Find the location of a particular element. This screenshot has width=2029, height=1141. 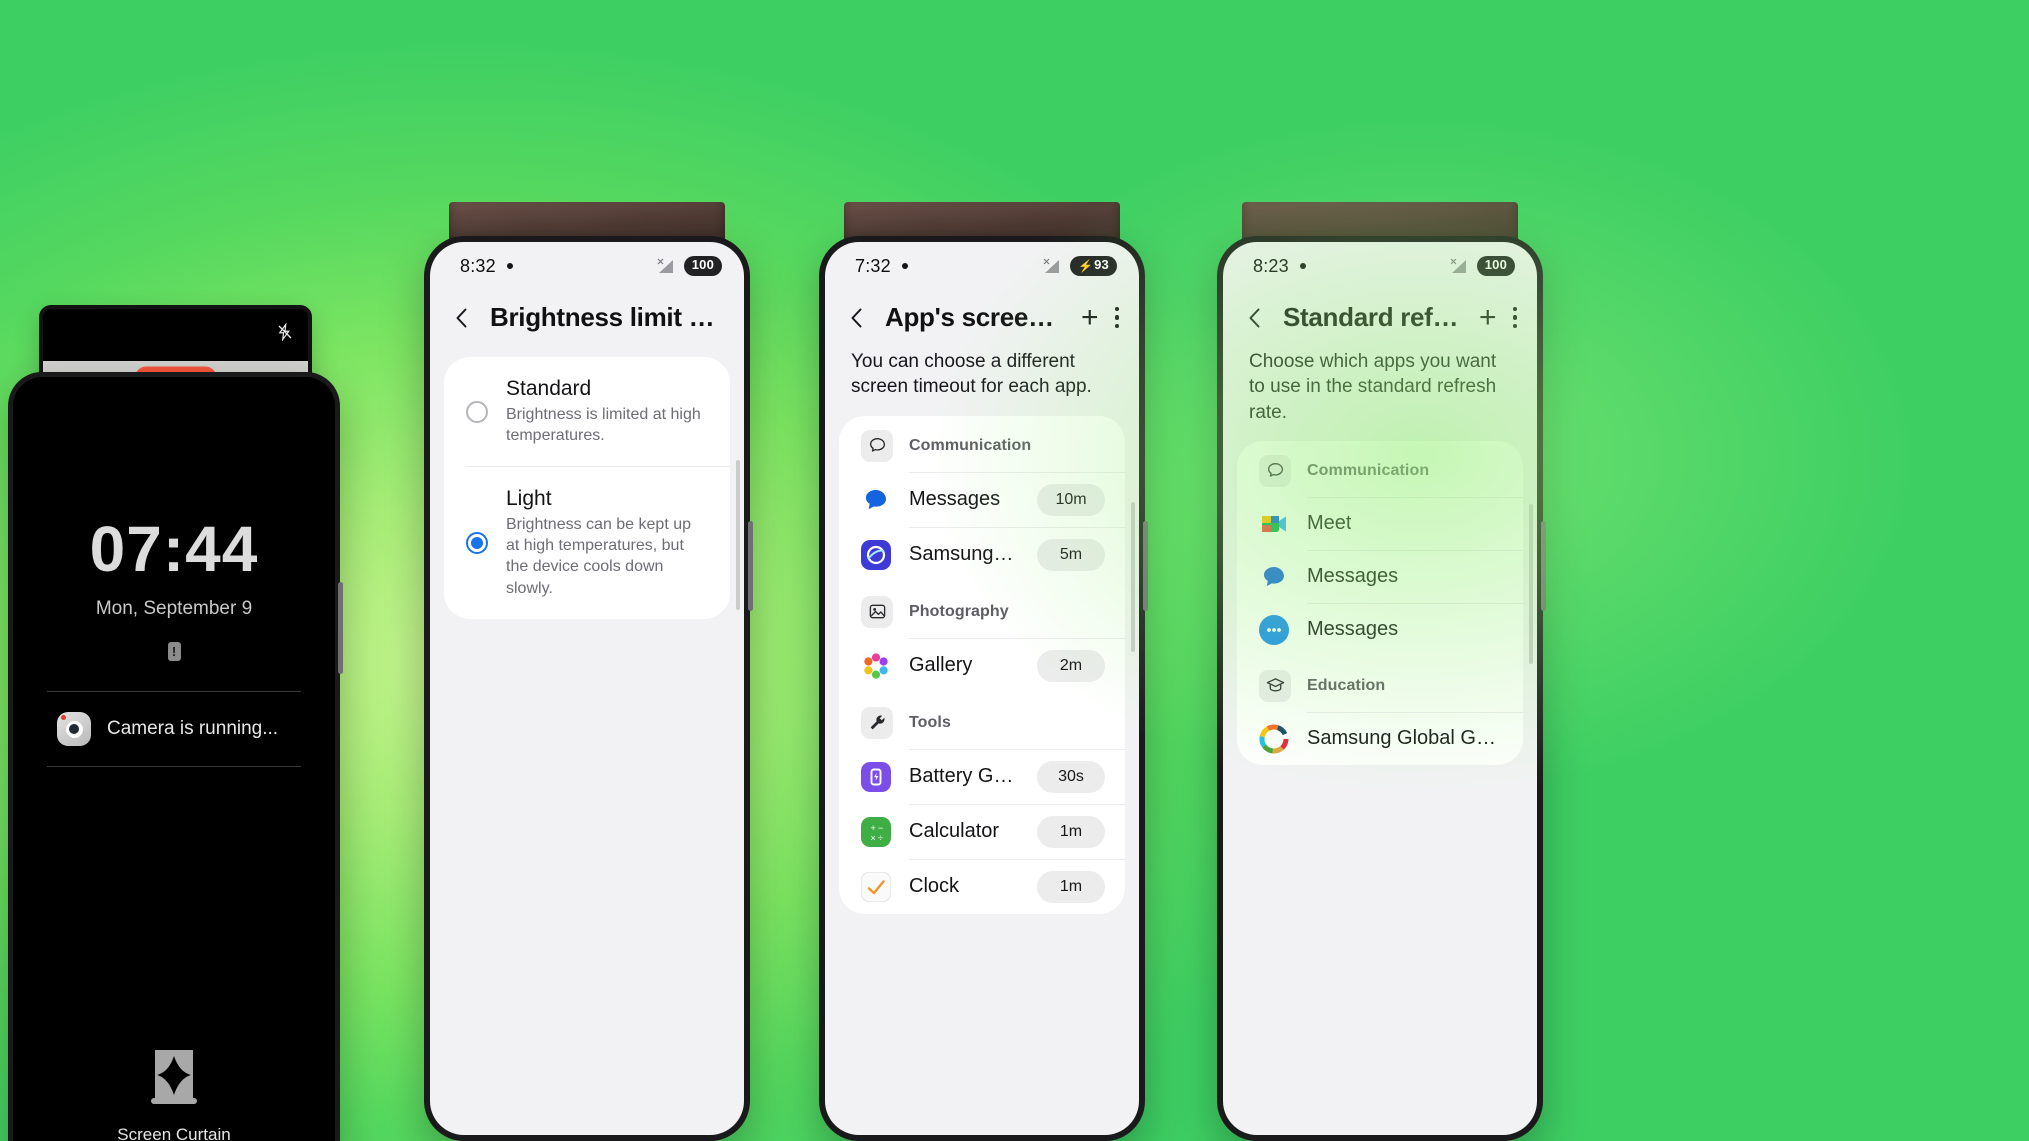

app-row-samsung-global-goals: Samsung Global Goals is located at coordinates (1380, 739).